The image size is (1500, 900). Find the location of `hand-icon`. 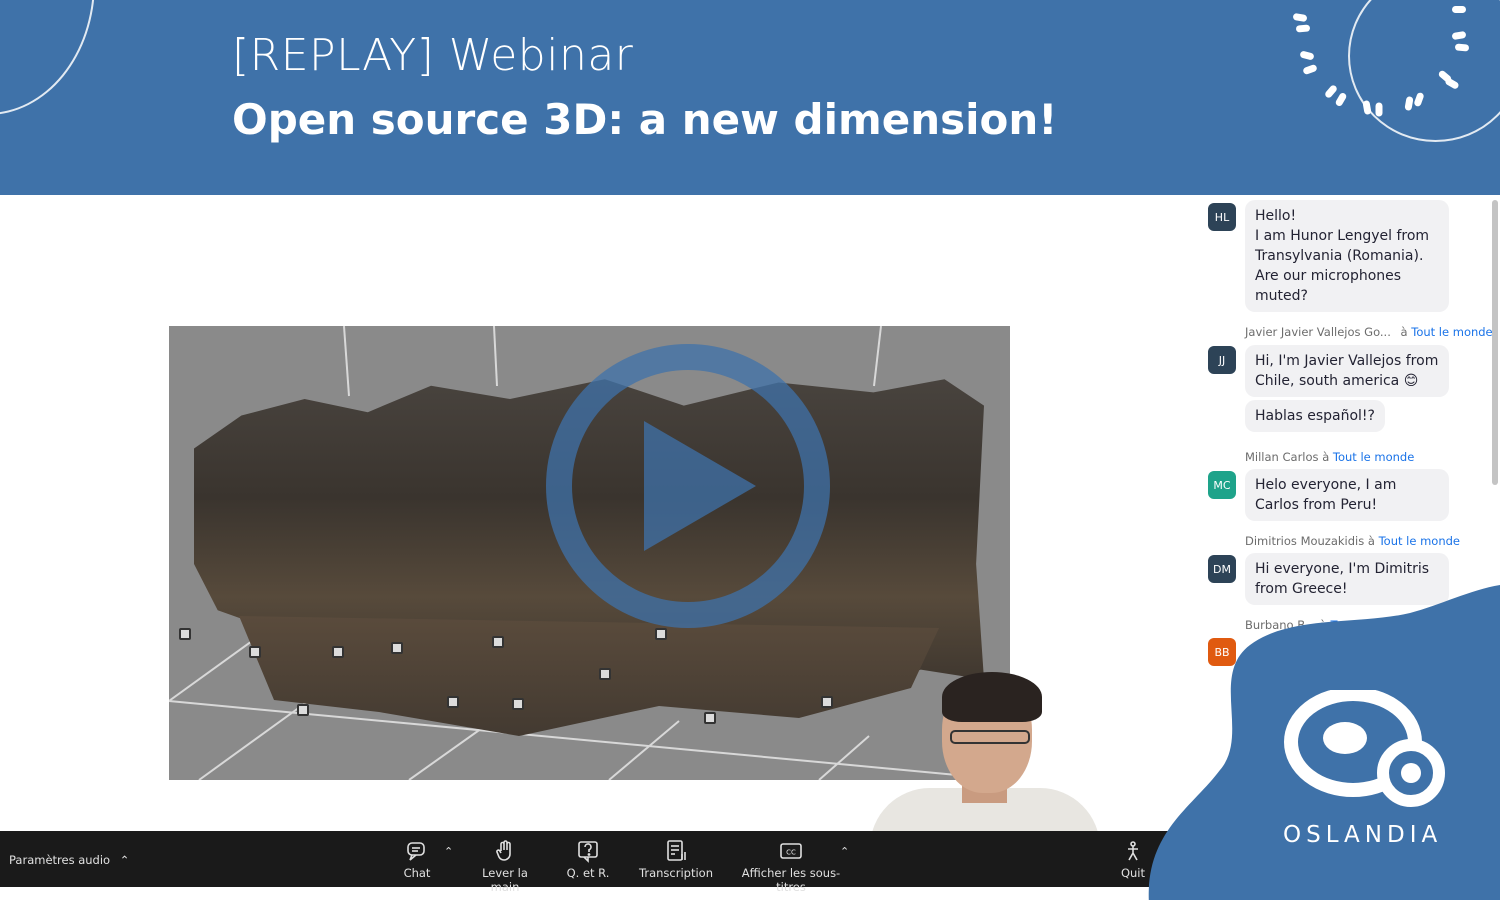

hand-icon is located at coordinates (503, 850).